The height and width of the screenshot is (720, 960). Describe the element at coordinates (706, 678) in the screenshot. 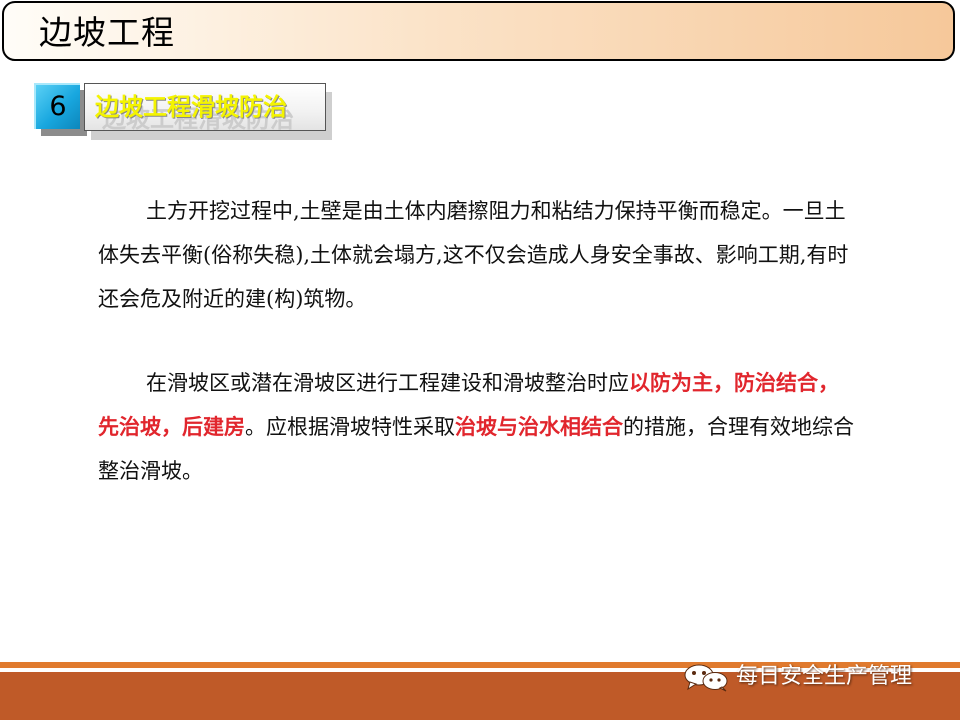

I see `wechat-icon` at that location.